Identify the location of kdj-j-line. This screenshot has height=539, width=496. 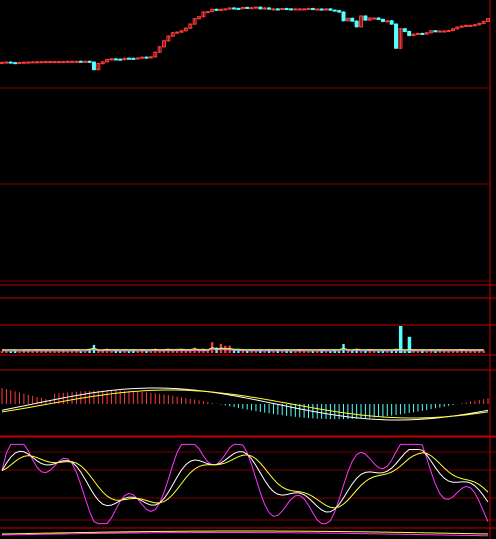
(245, 484).